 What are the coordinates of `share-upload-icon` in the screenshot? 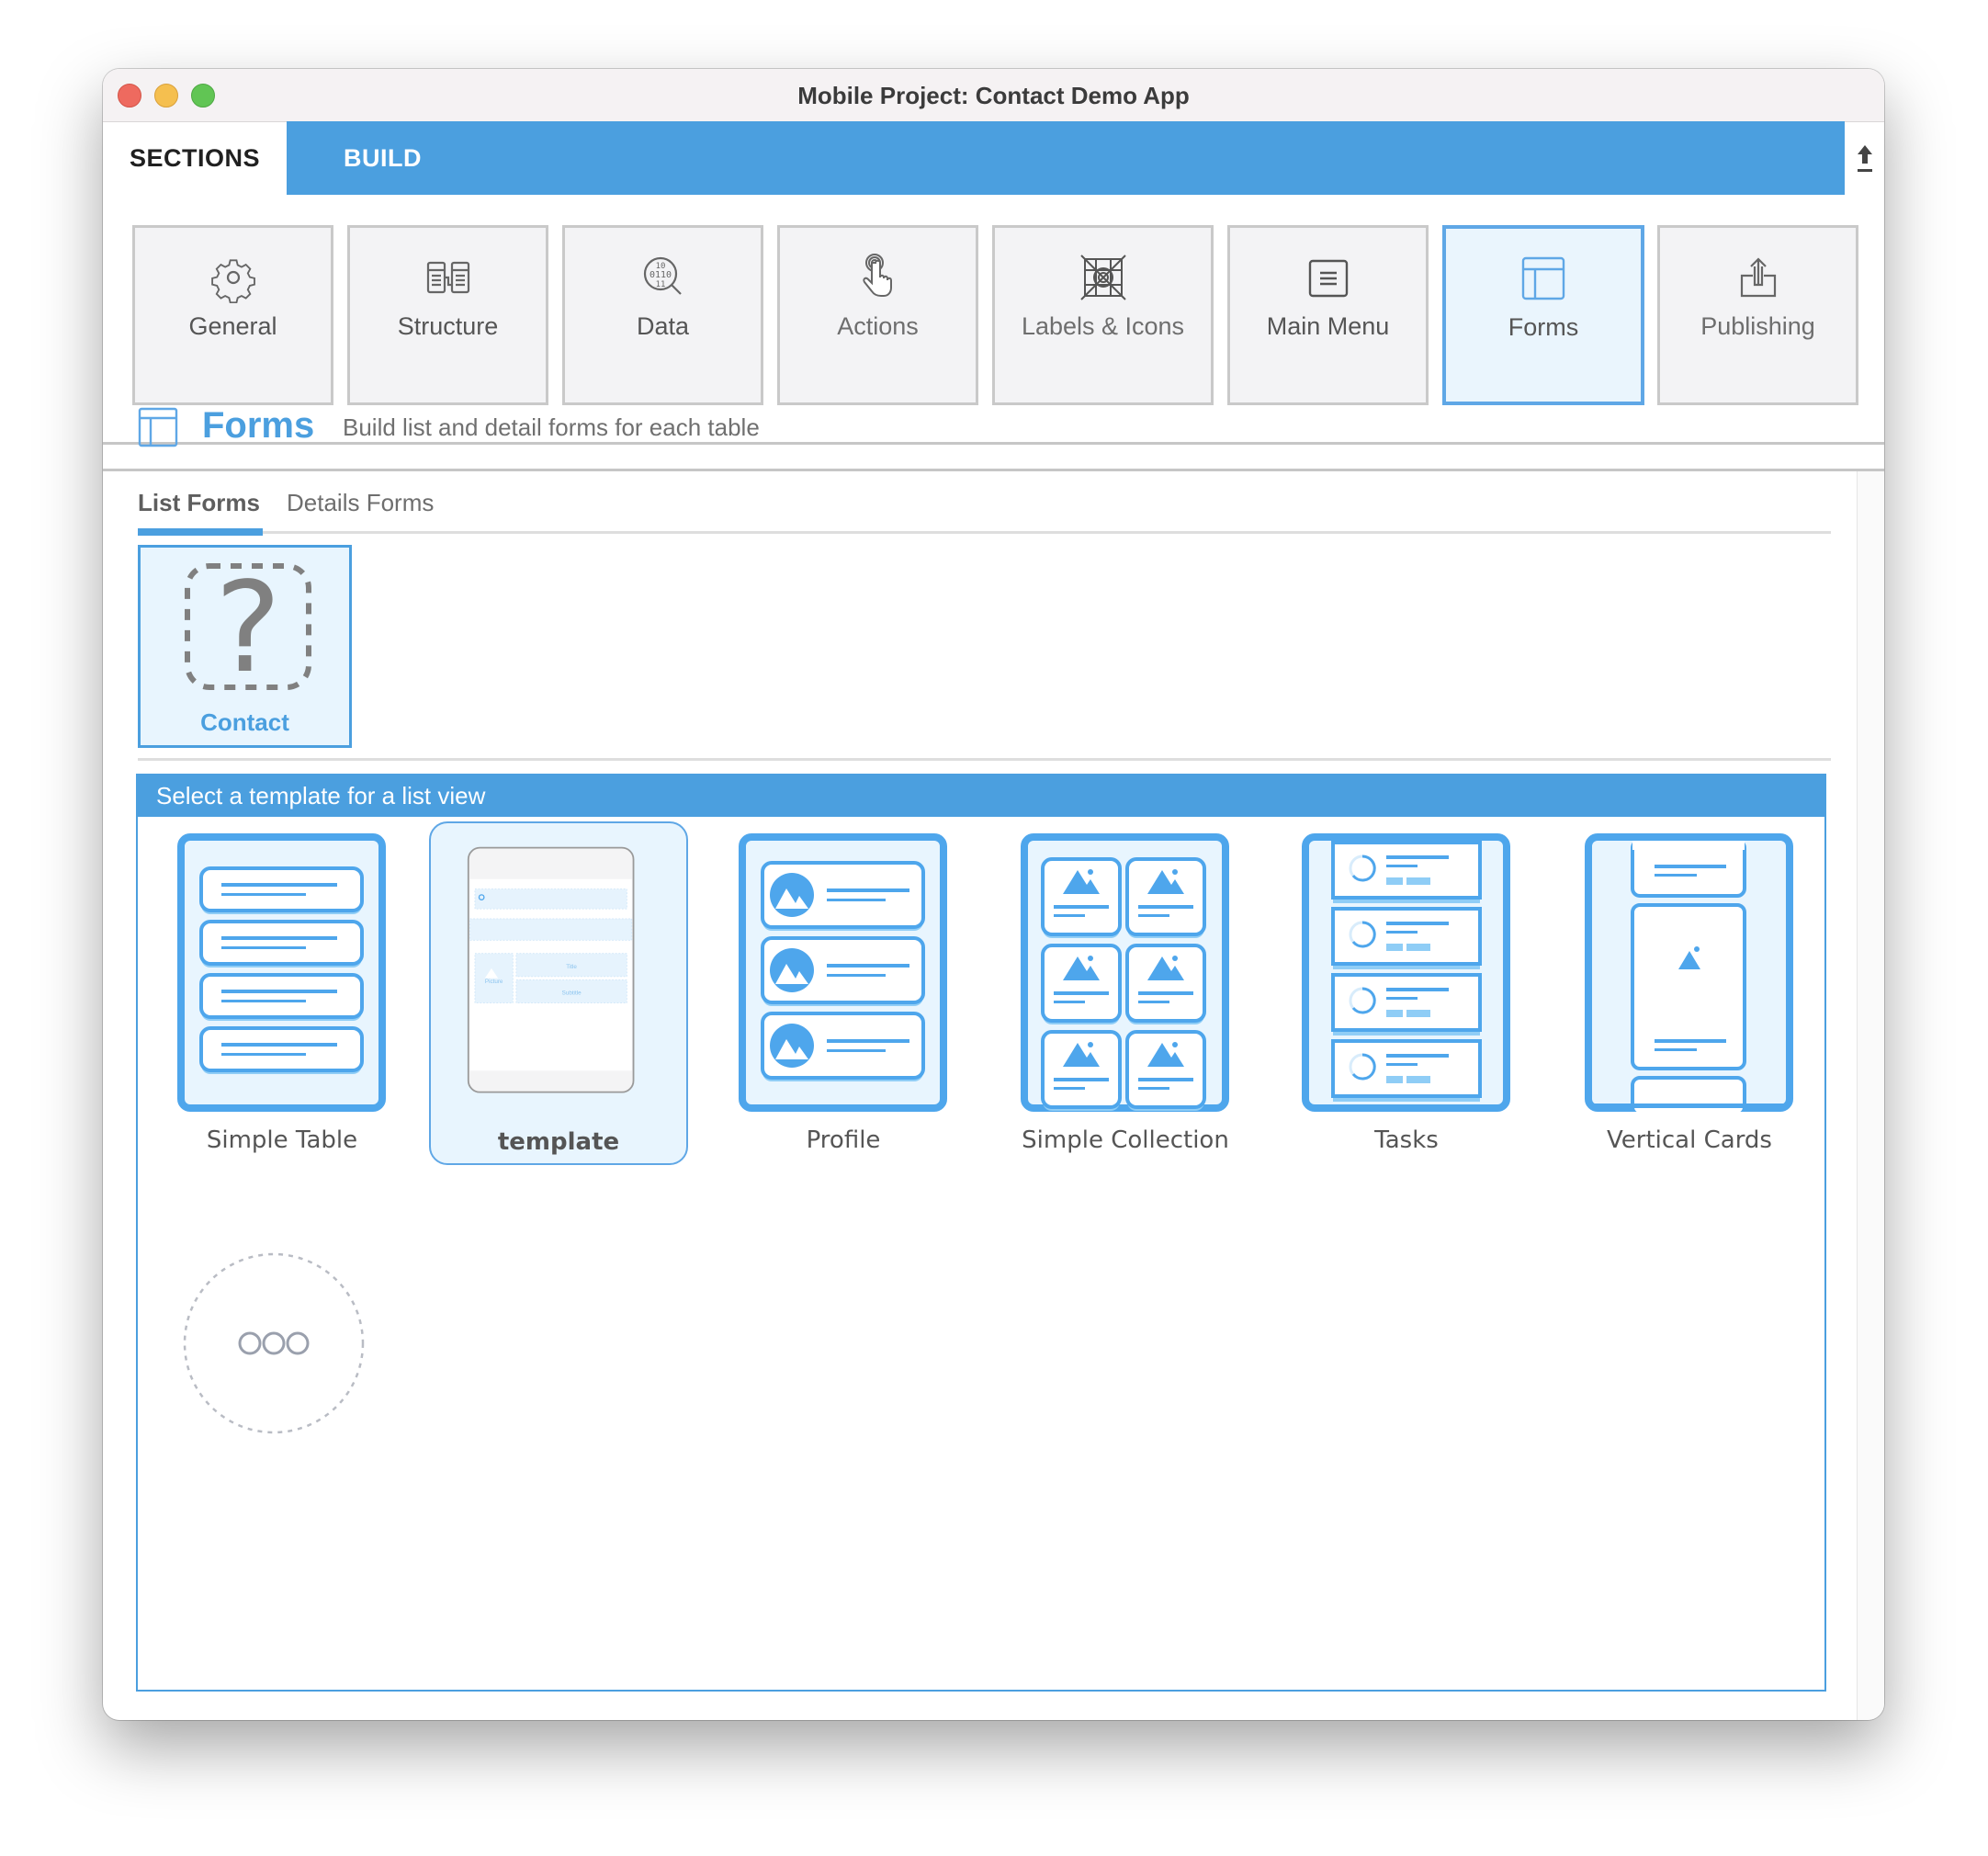 It's located at (1758, 277).